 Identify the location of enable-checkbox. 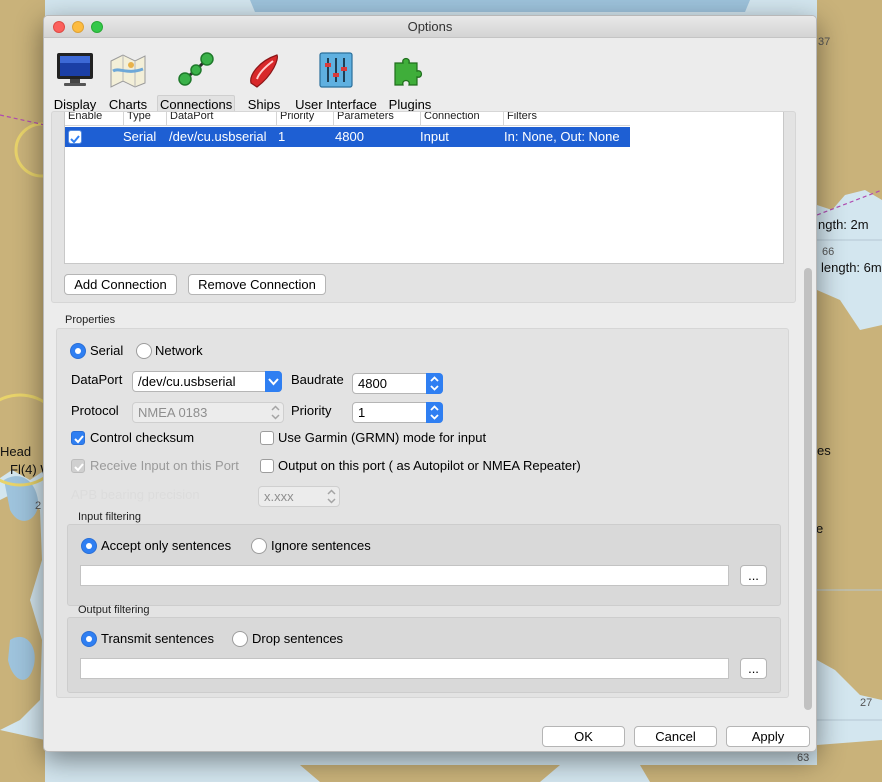
(75, 137).